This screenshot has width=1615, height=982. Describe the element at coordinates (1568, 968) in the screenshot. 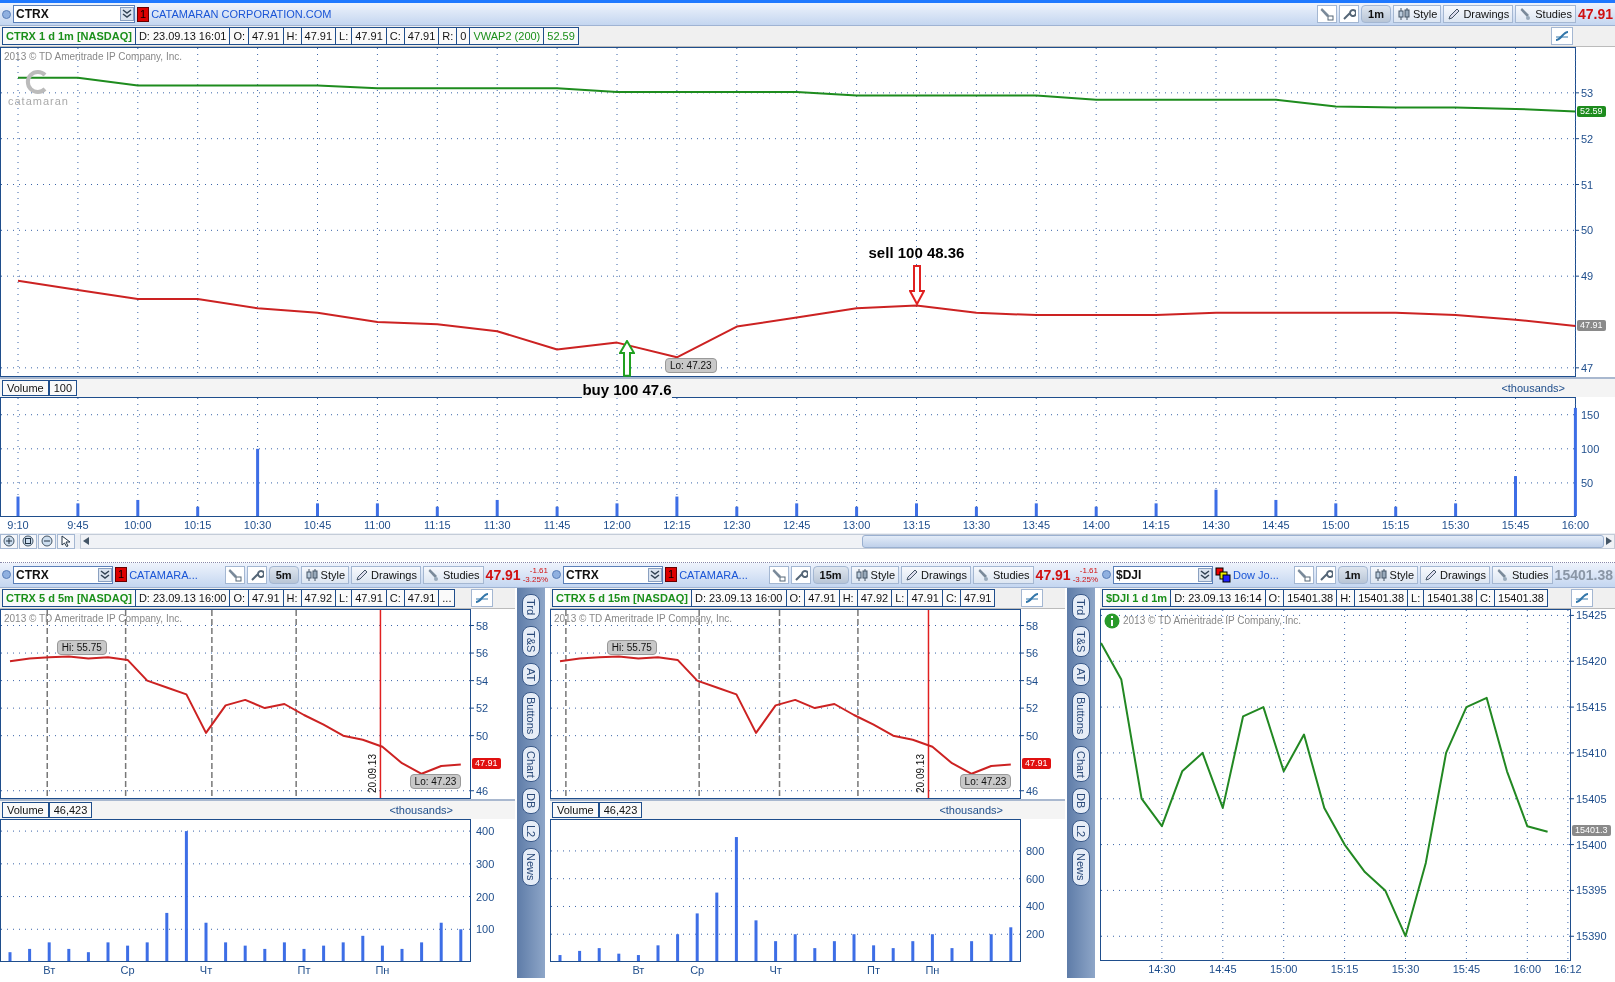

I see `axis-label: 16:12` at that location.